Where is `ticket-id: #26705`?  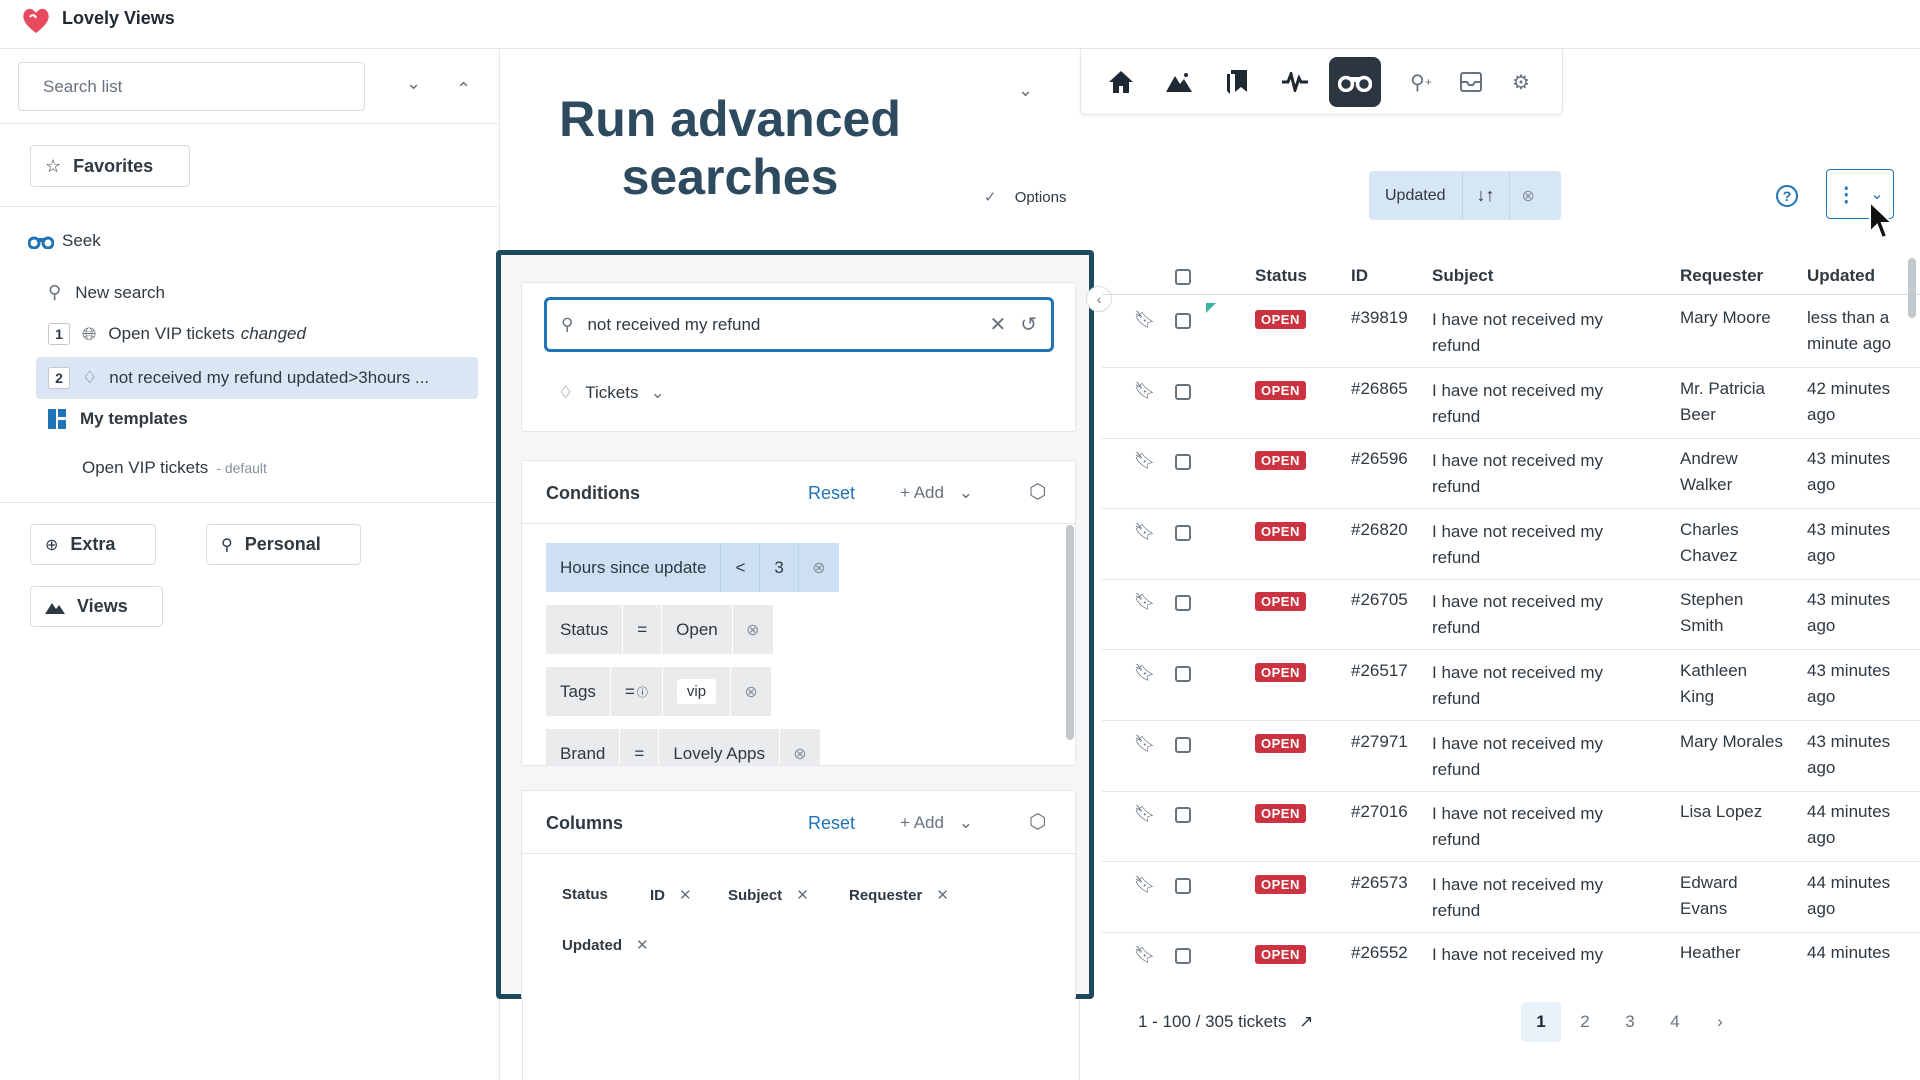 ticket-id: #26705 is located at coordinates (1379, 600).